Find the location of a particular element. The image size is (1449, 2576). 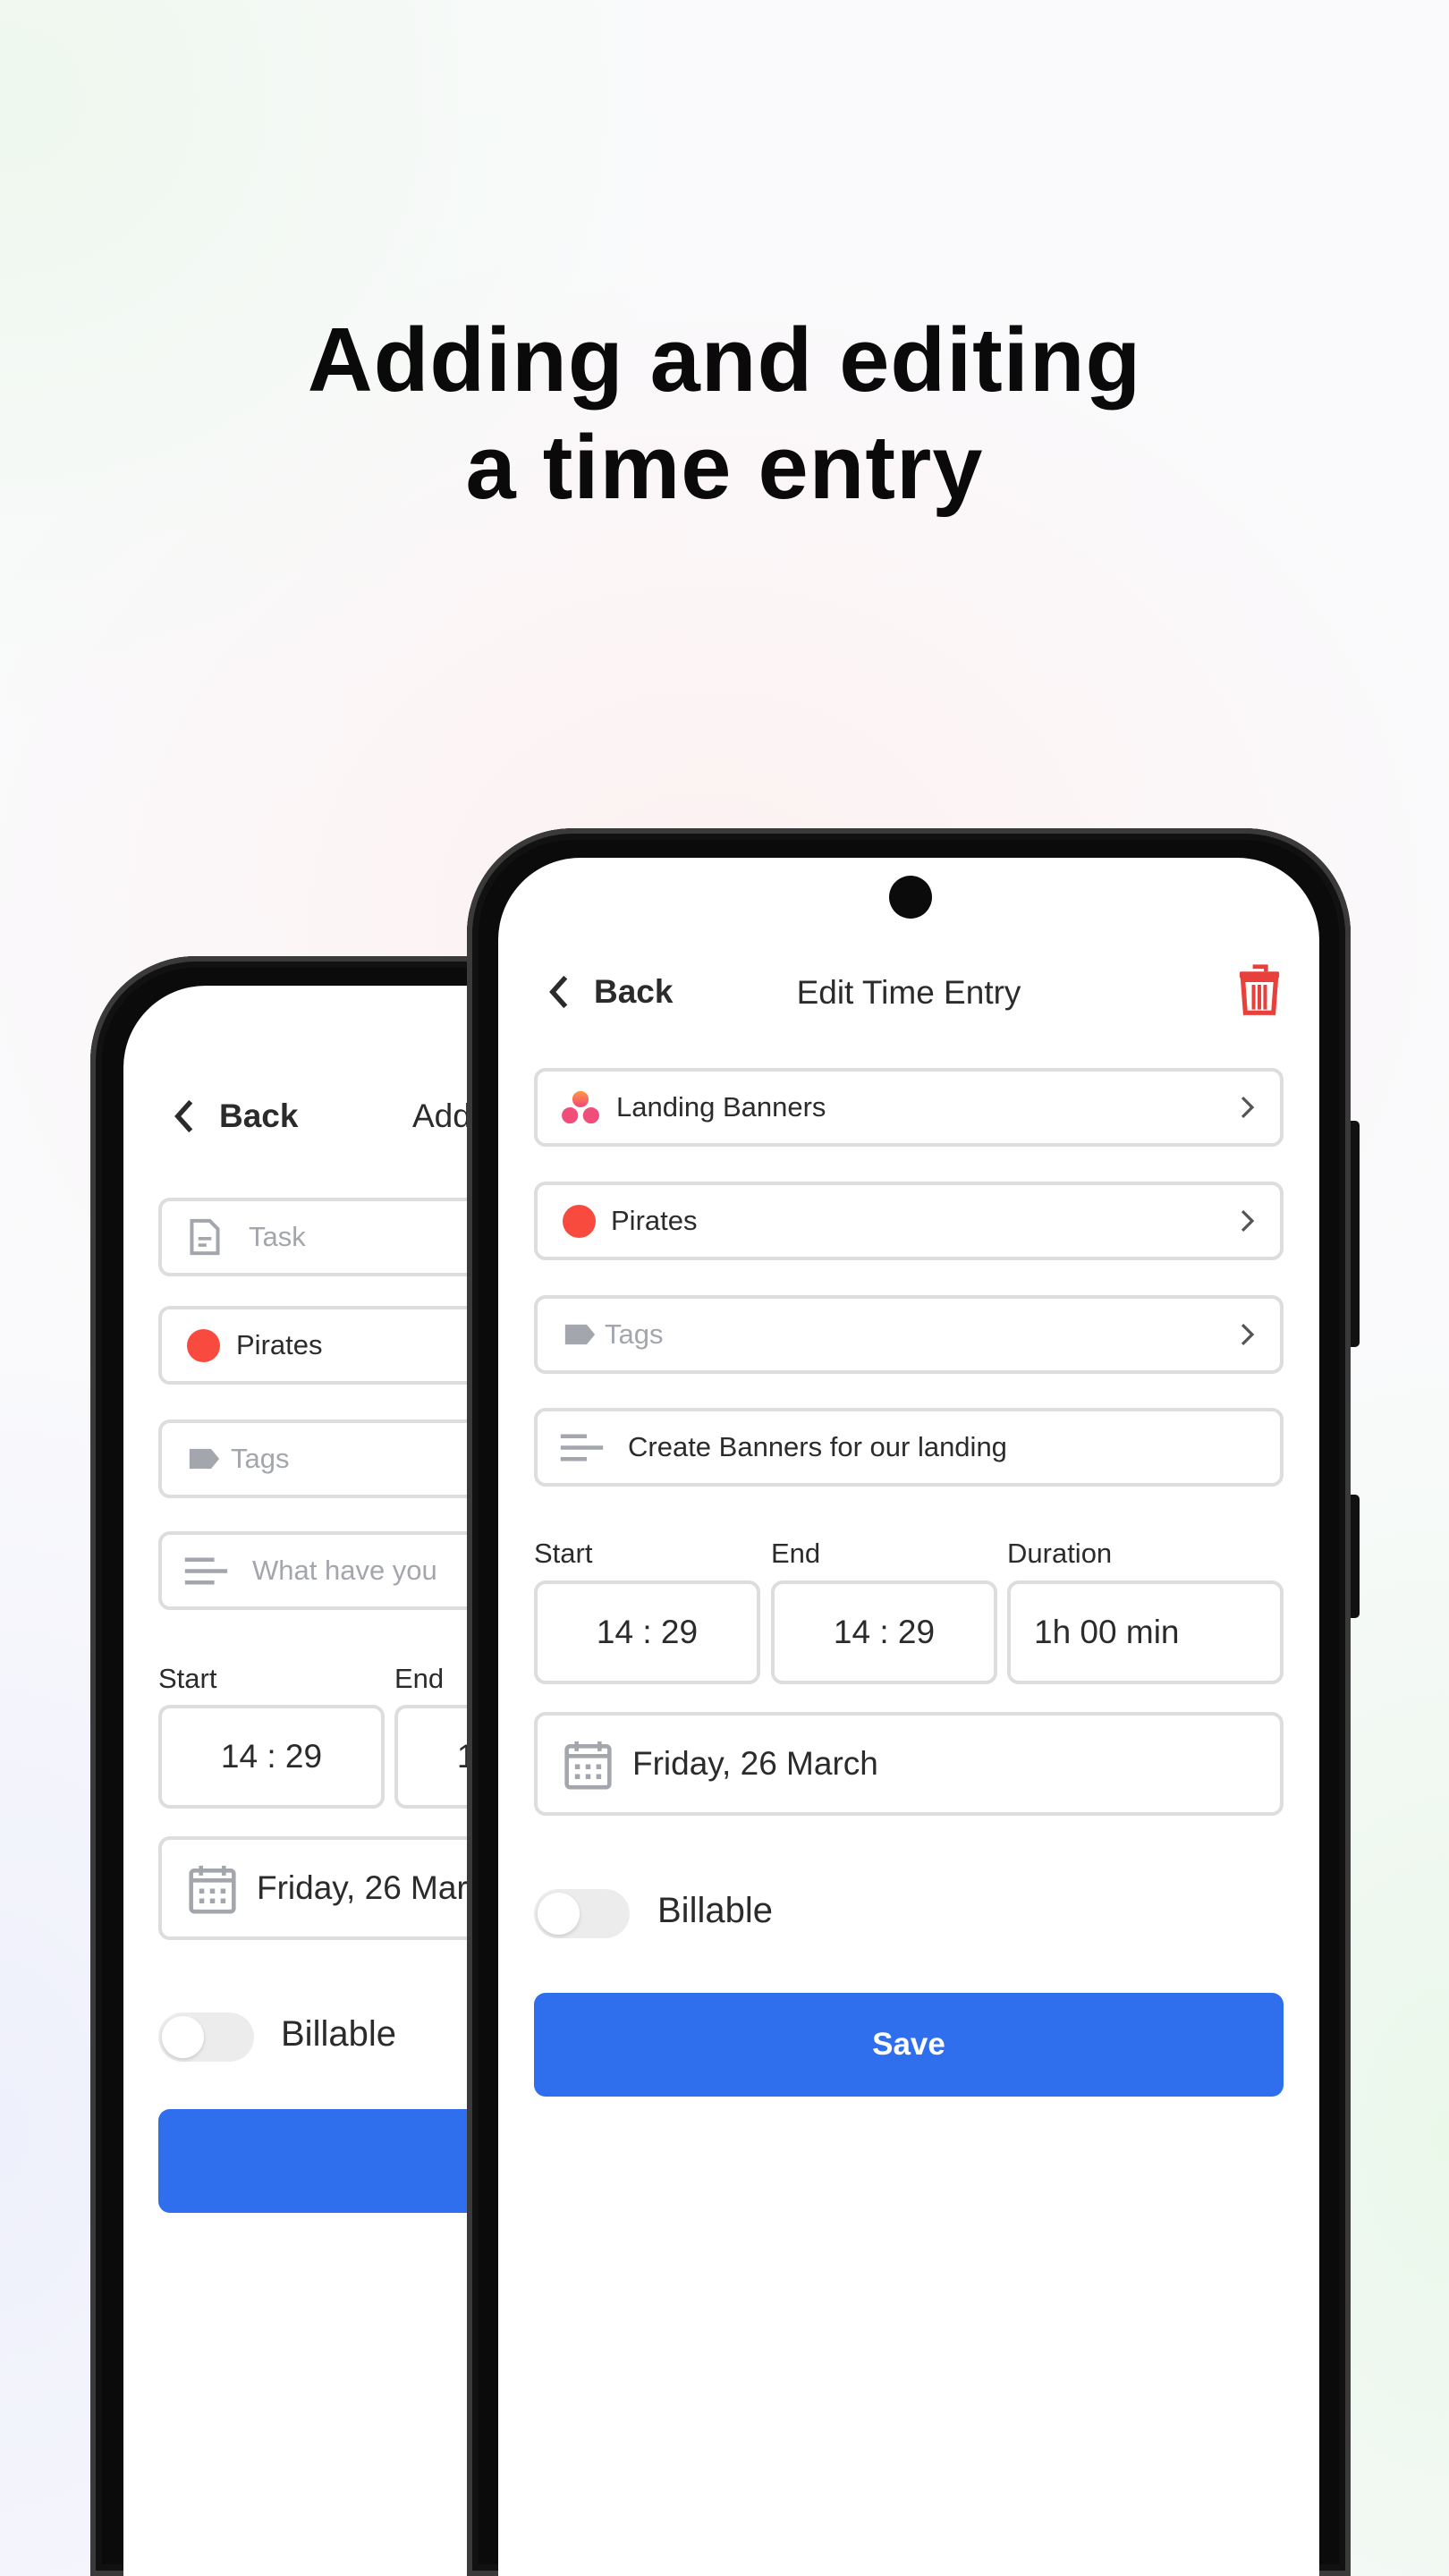

headline-line-2: a time entry is located at coordinates (724, 468).